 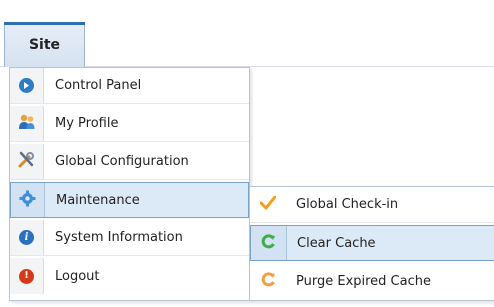 I want to click on submenu-item-global-check-in: Global Check-in, so click(x=372, y=205).